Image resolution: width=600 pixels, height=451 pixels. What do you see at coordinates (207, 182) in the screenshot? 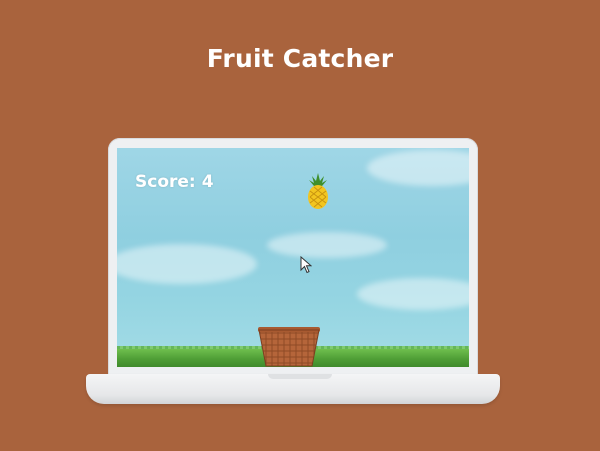
I see `score-value: 4` at bounding box center [207, 182].